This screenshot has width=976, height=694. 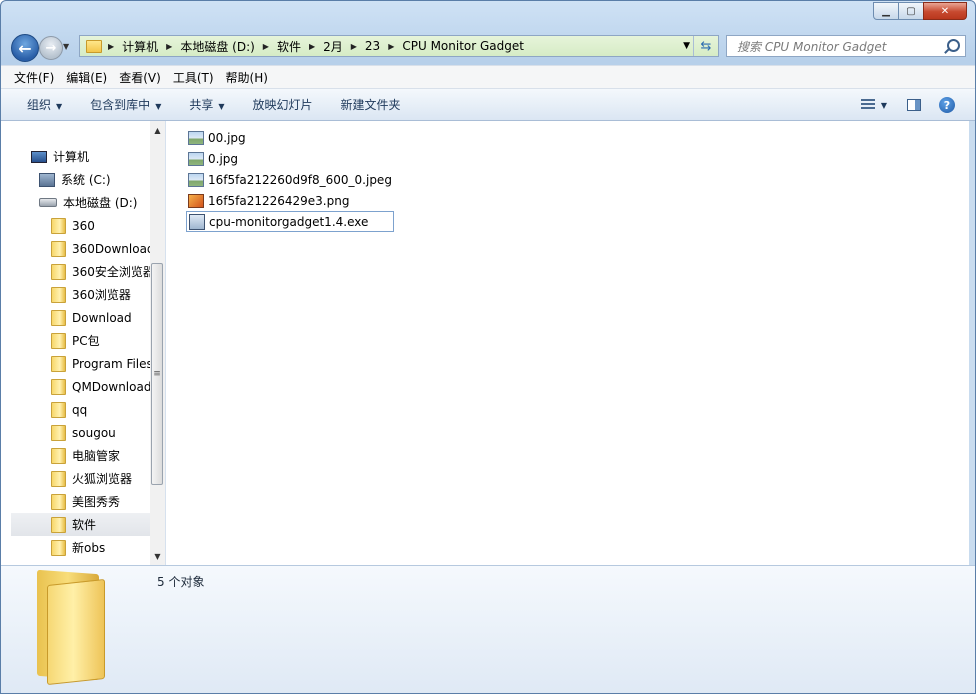 What do you see at coordinates (227, 137) in the screenshot?
I see `file-name: 00.jpg` at bounding box center [227, 137].